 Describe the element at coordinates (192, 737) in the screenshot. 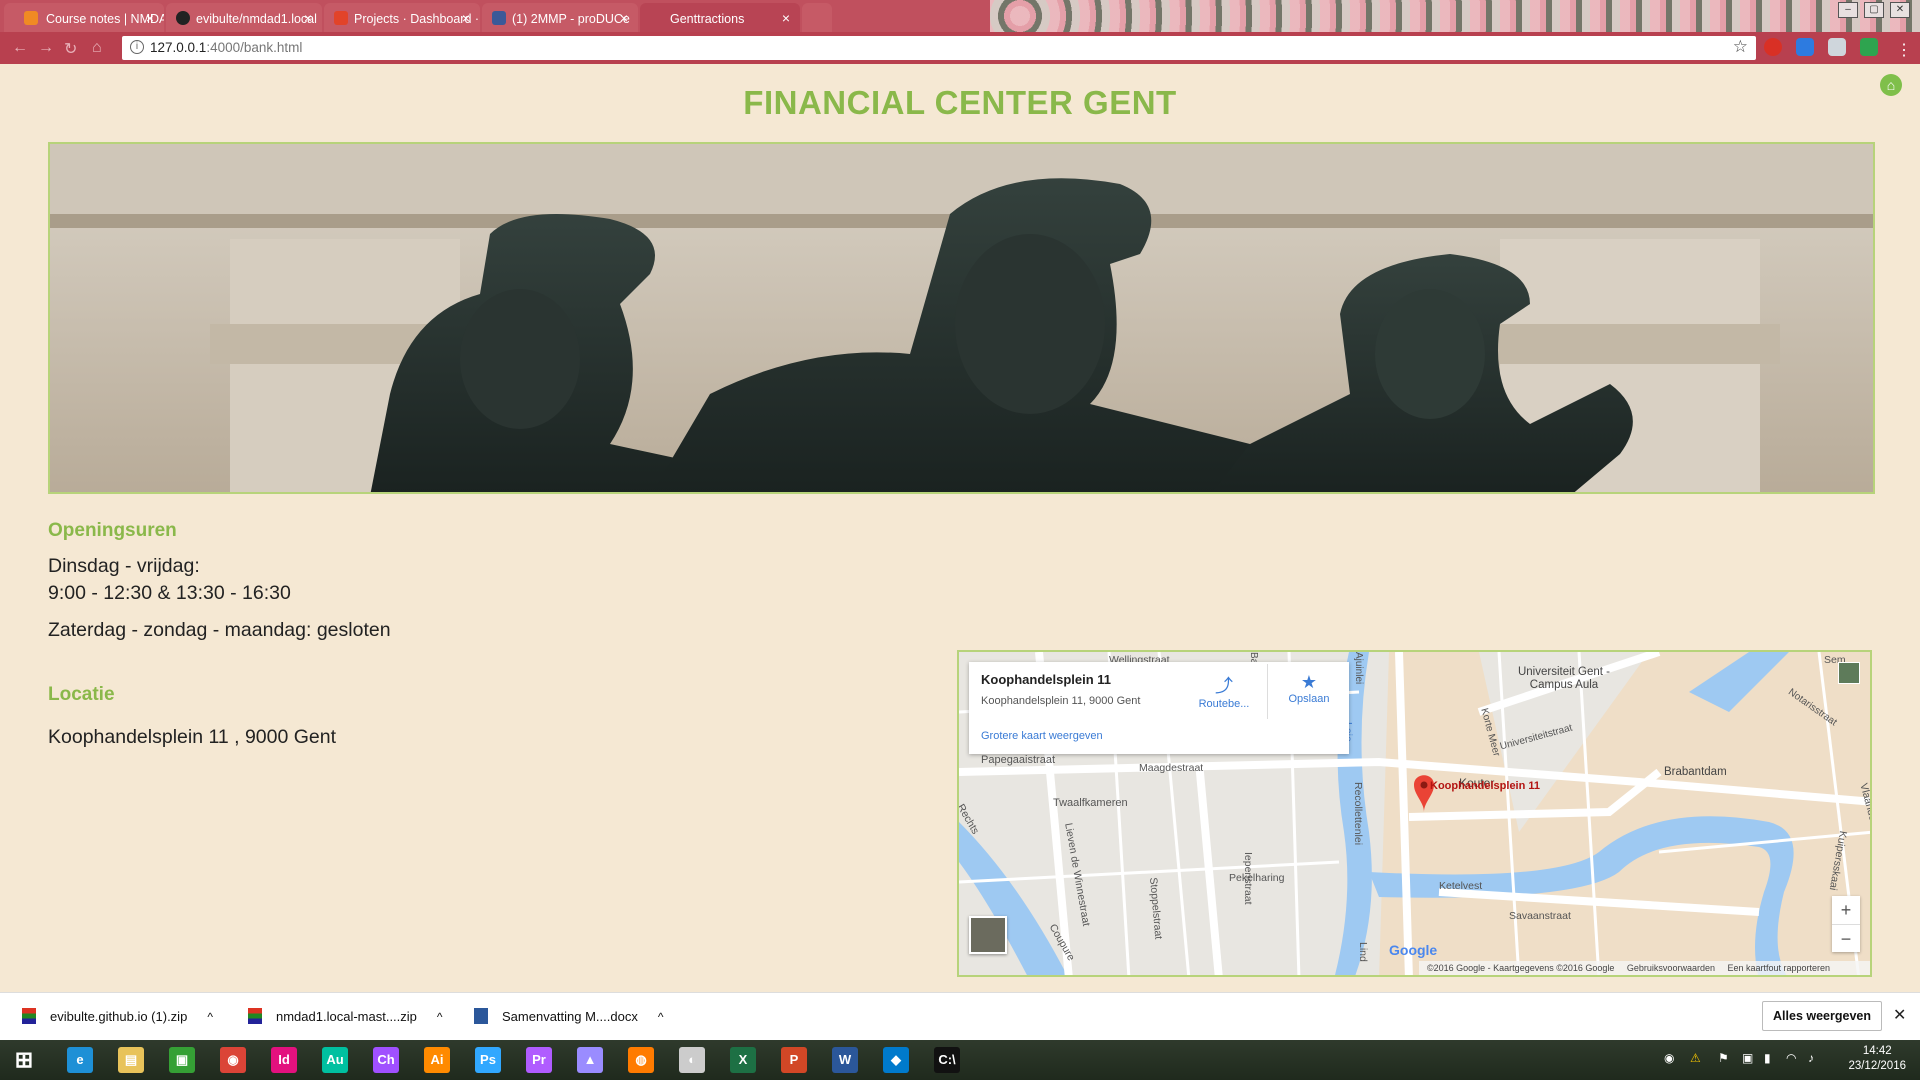

I see `address-text: Koophandelsplein 11 , 9000 Gent` at that location.